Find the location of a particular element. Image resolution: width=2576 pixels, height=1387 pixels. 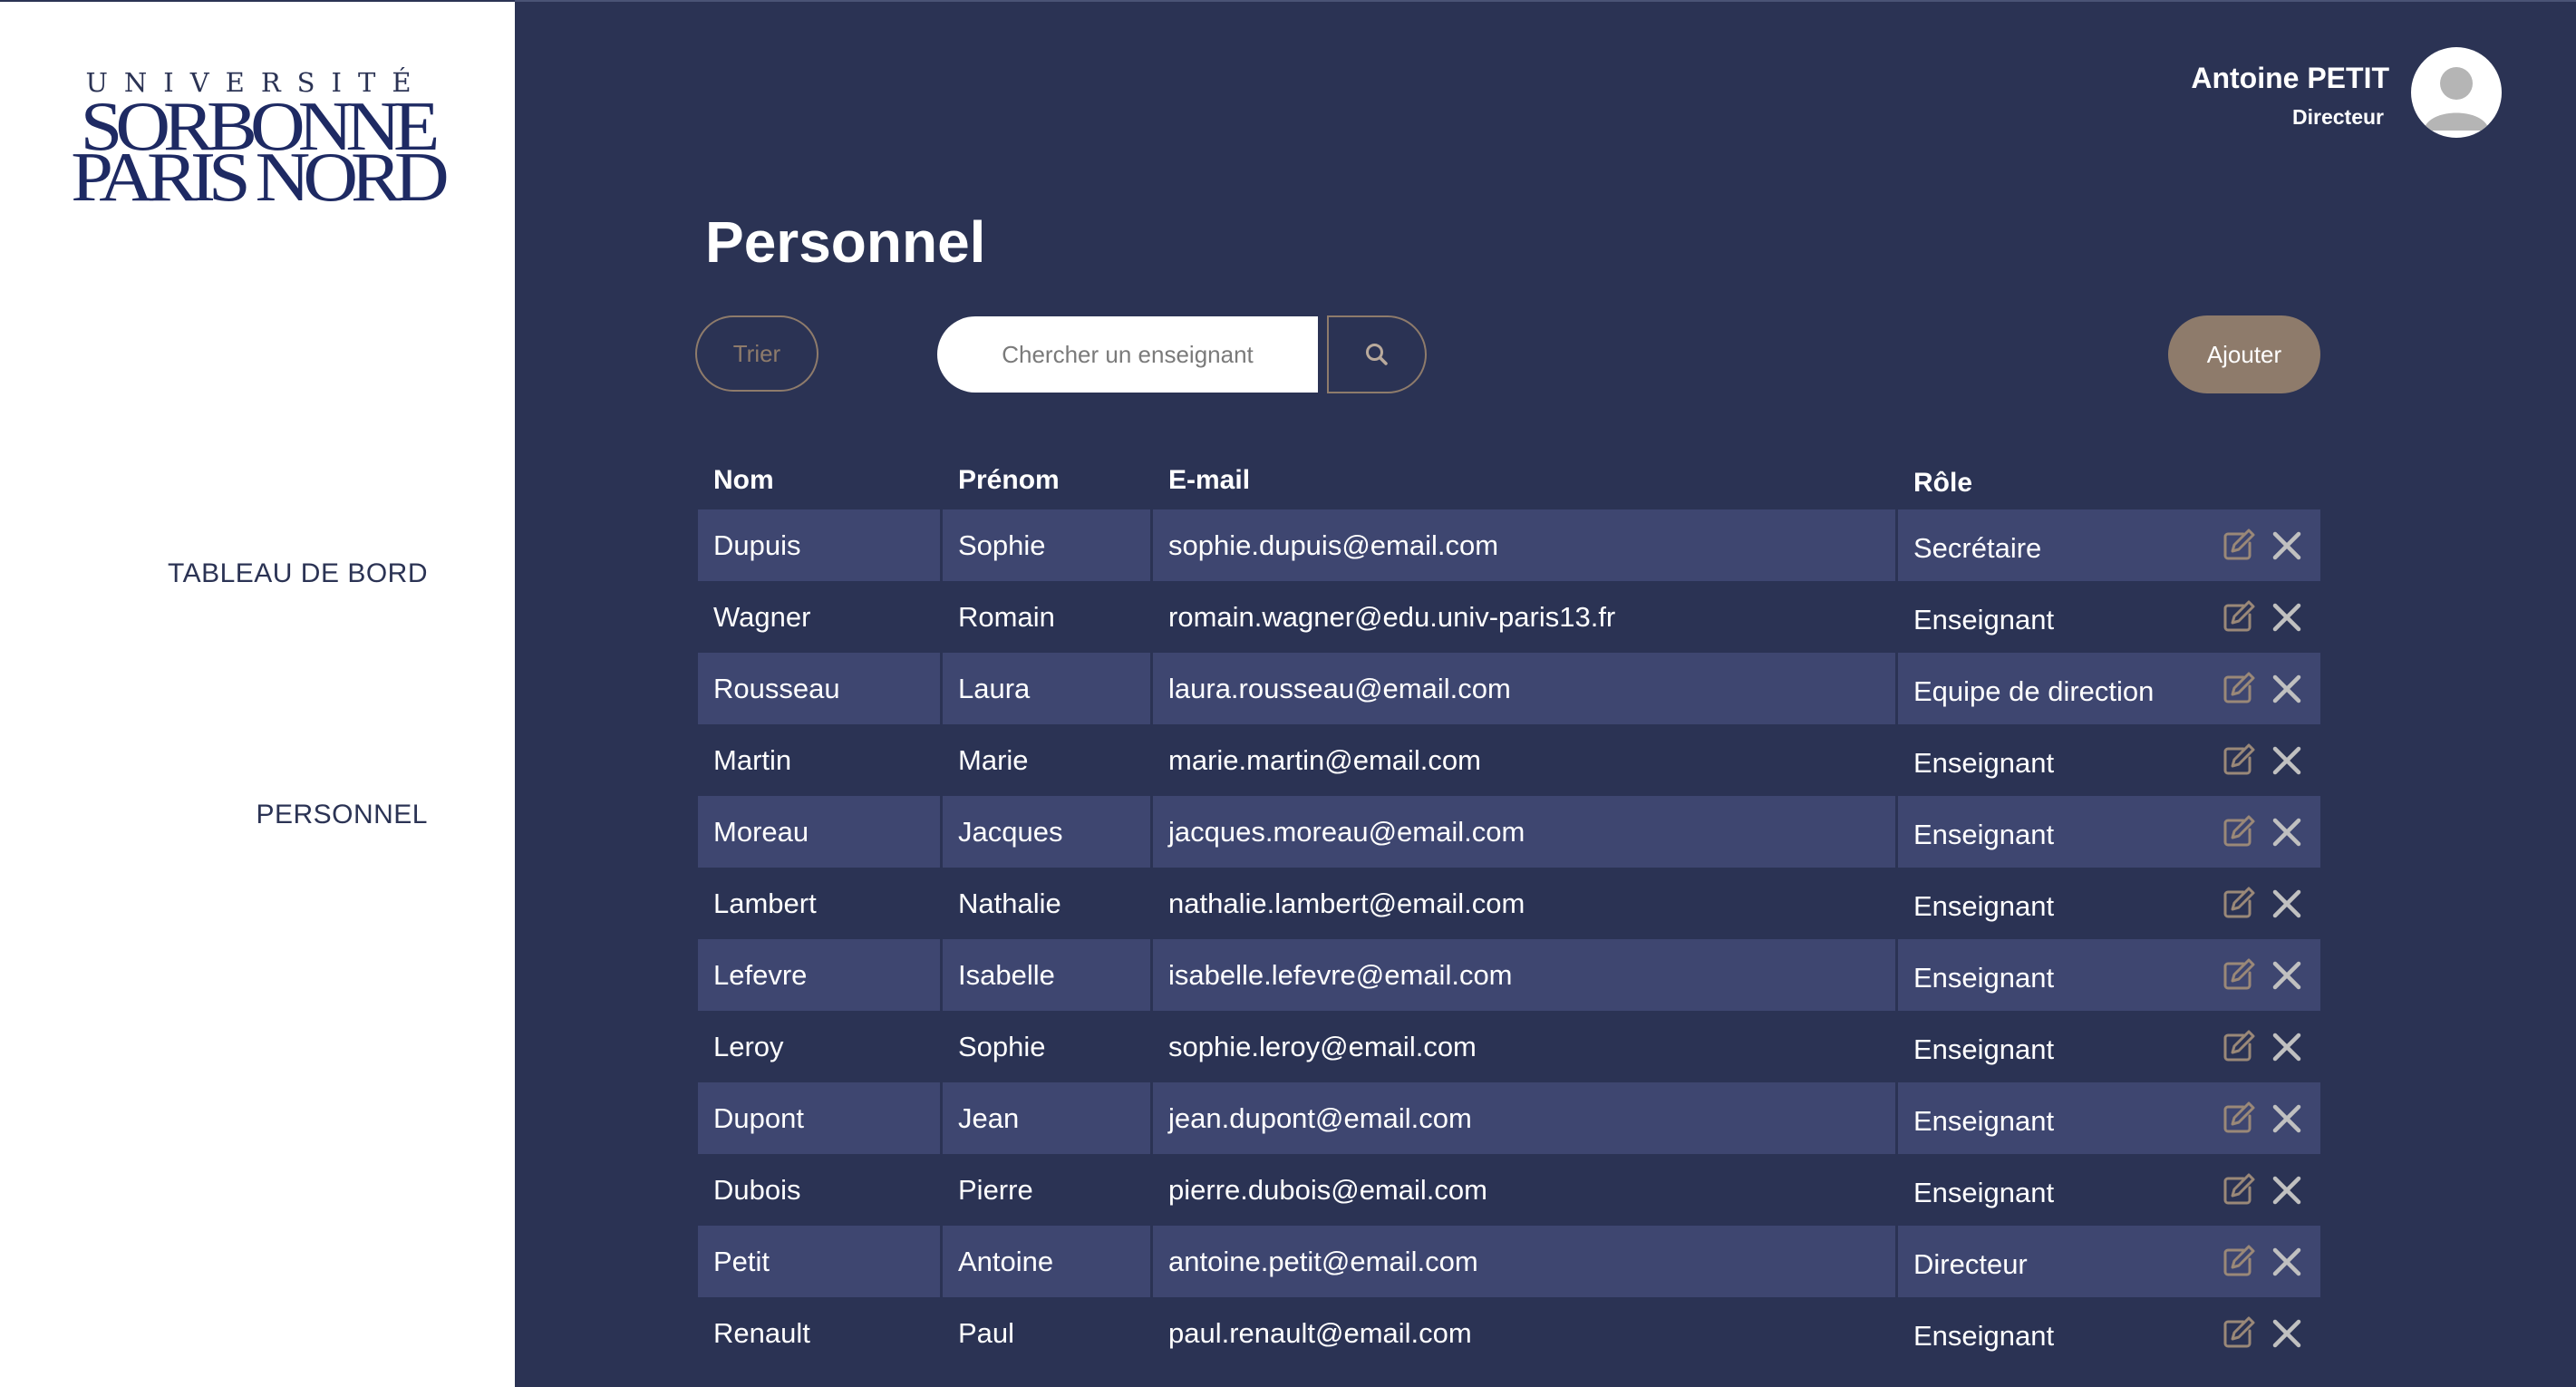

search-input is located at coordinates (1127, 354).